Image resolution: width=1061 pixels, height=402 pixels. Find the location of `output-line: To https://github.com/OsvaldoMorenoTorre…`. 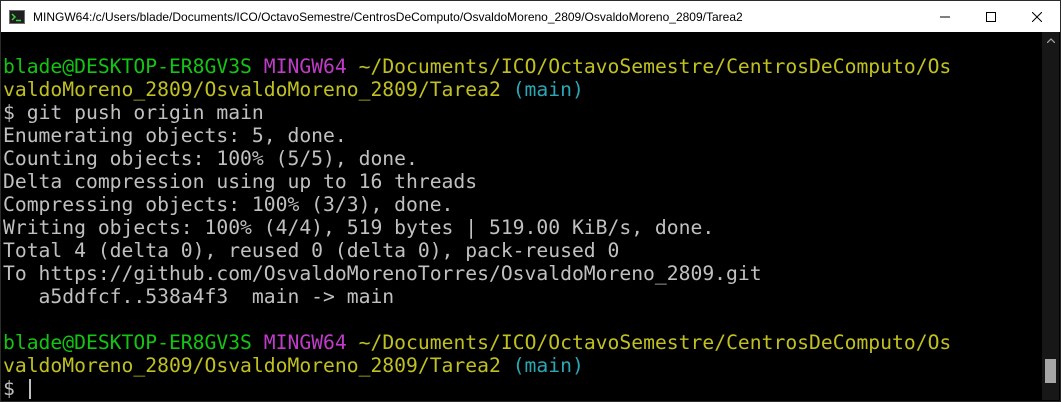

output-line: To https://github.com/OsvaldoMorenoTorre… is located at coordinates (382, 273).